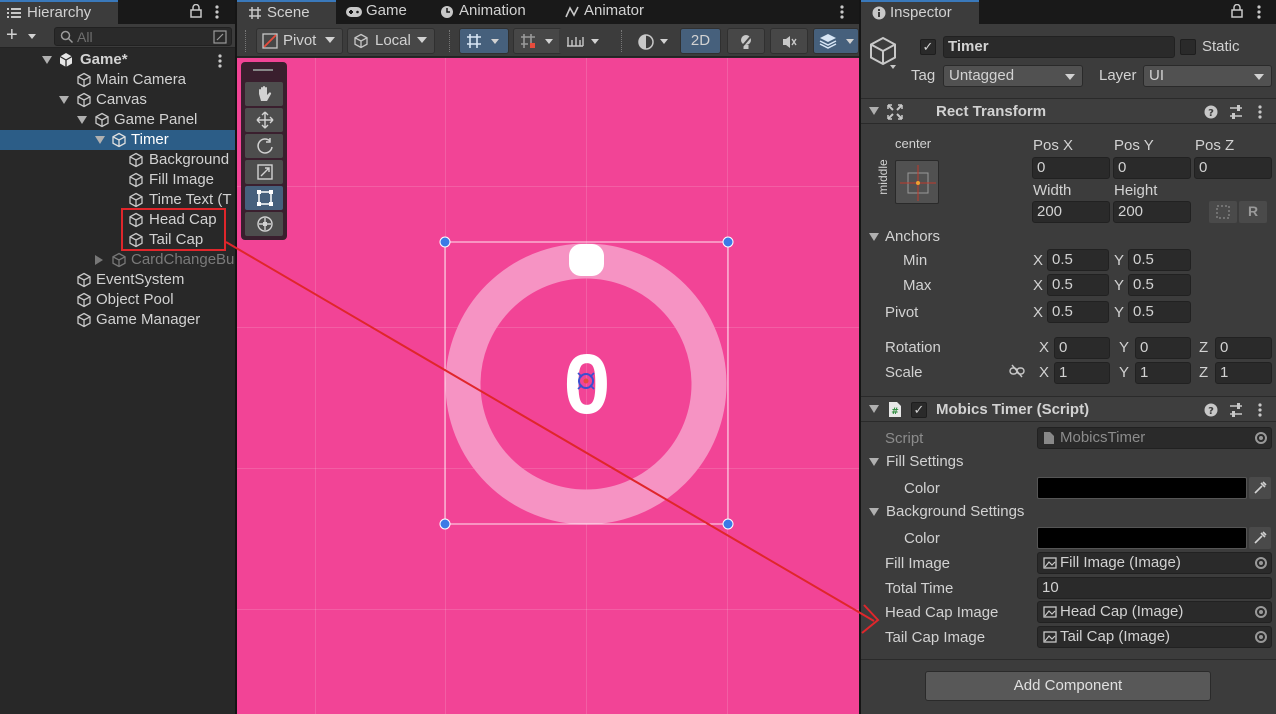  Describe the element at coordinates (117, 300) in the screenshot. I see `tree-row-object-pool: Object Pool` at that location.